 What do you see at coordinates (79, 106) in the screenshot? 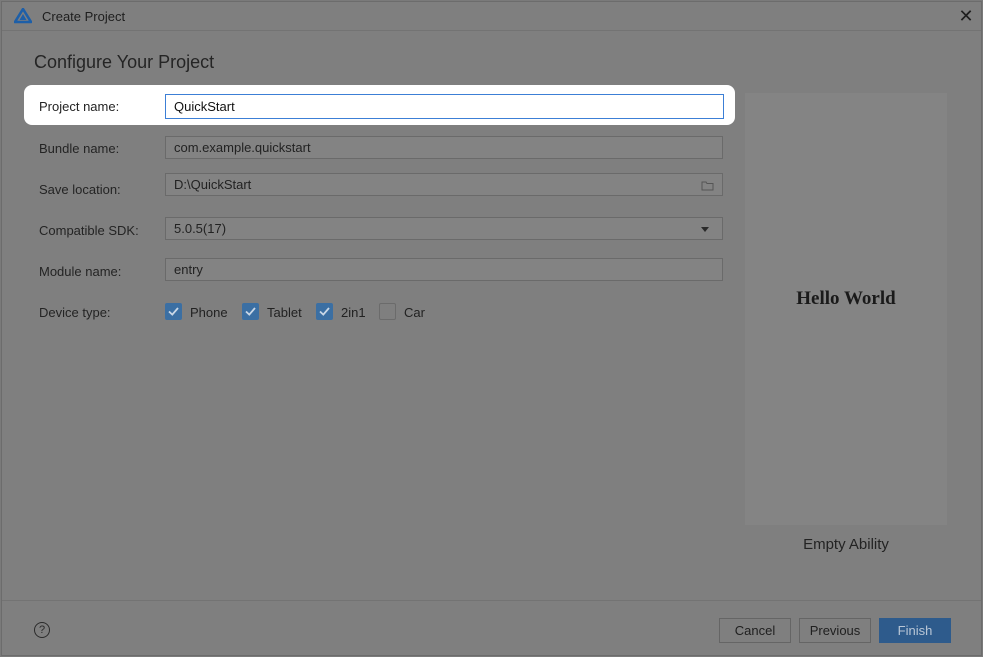
I see `project-name-label: Project name:` at bounding box center [79, 106].